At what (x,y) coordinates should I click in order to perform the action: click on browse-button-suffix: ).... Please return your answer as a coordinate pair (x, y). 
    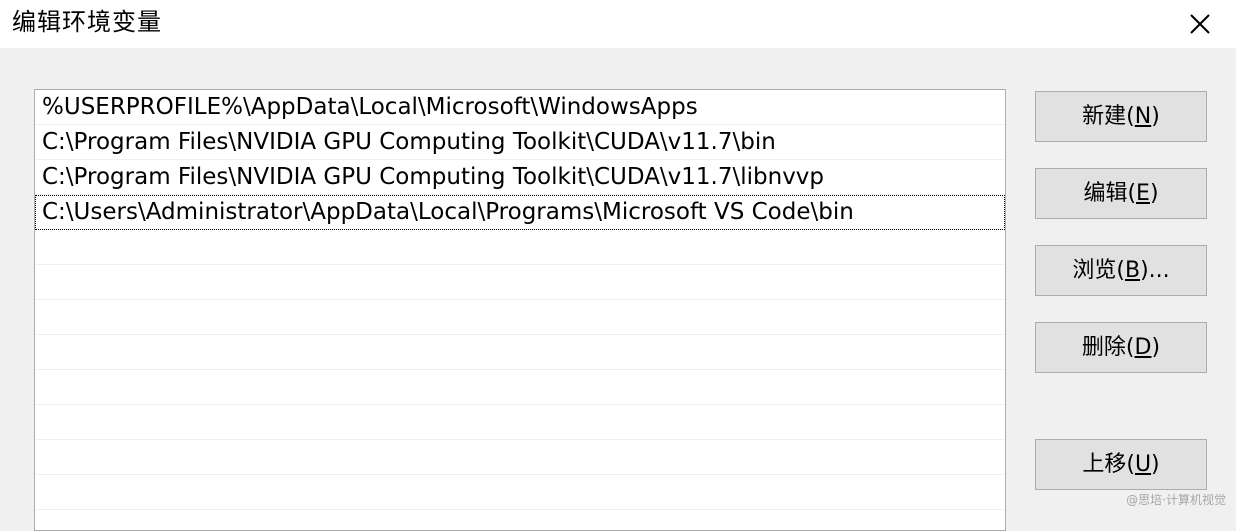
    Looking at the image, I should click on (1155, 270).